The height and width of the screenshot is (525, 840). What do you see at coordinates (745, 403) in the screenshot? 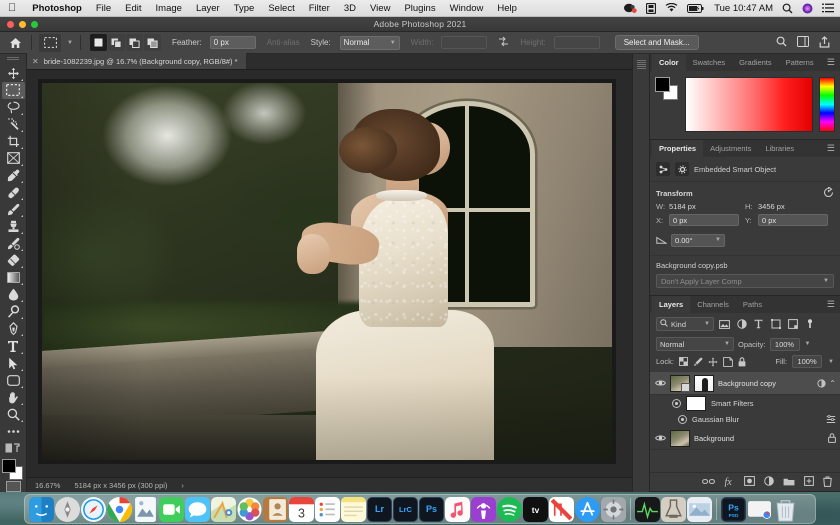
I see `layer-row-smart-filters: Smart Filters` at bounding box center [745, 403].